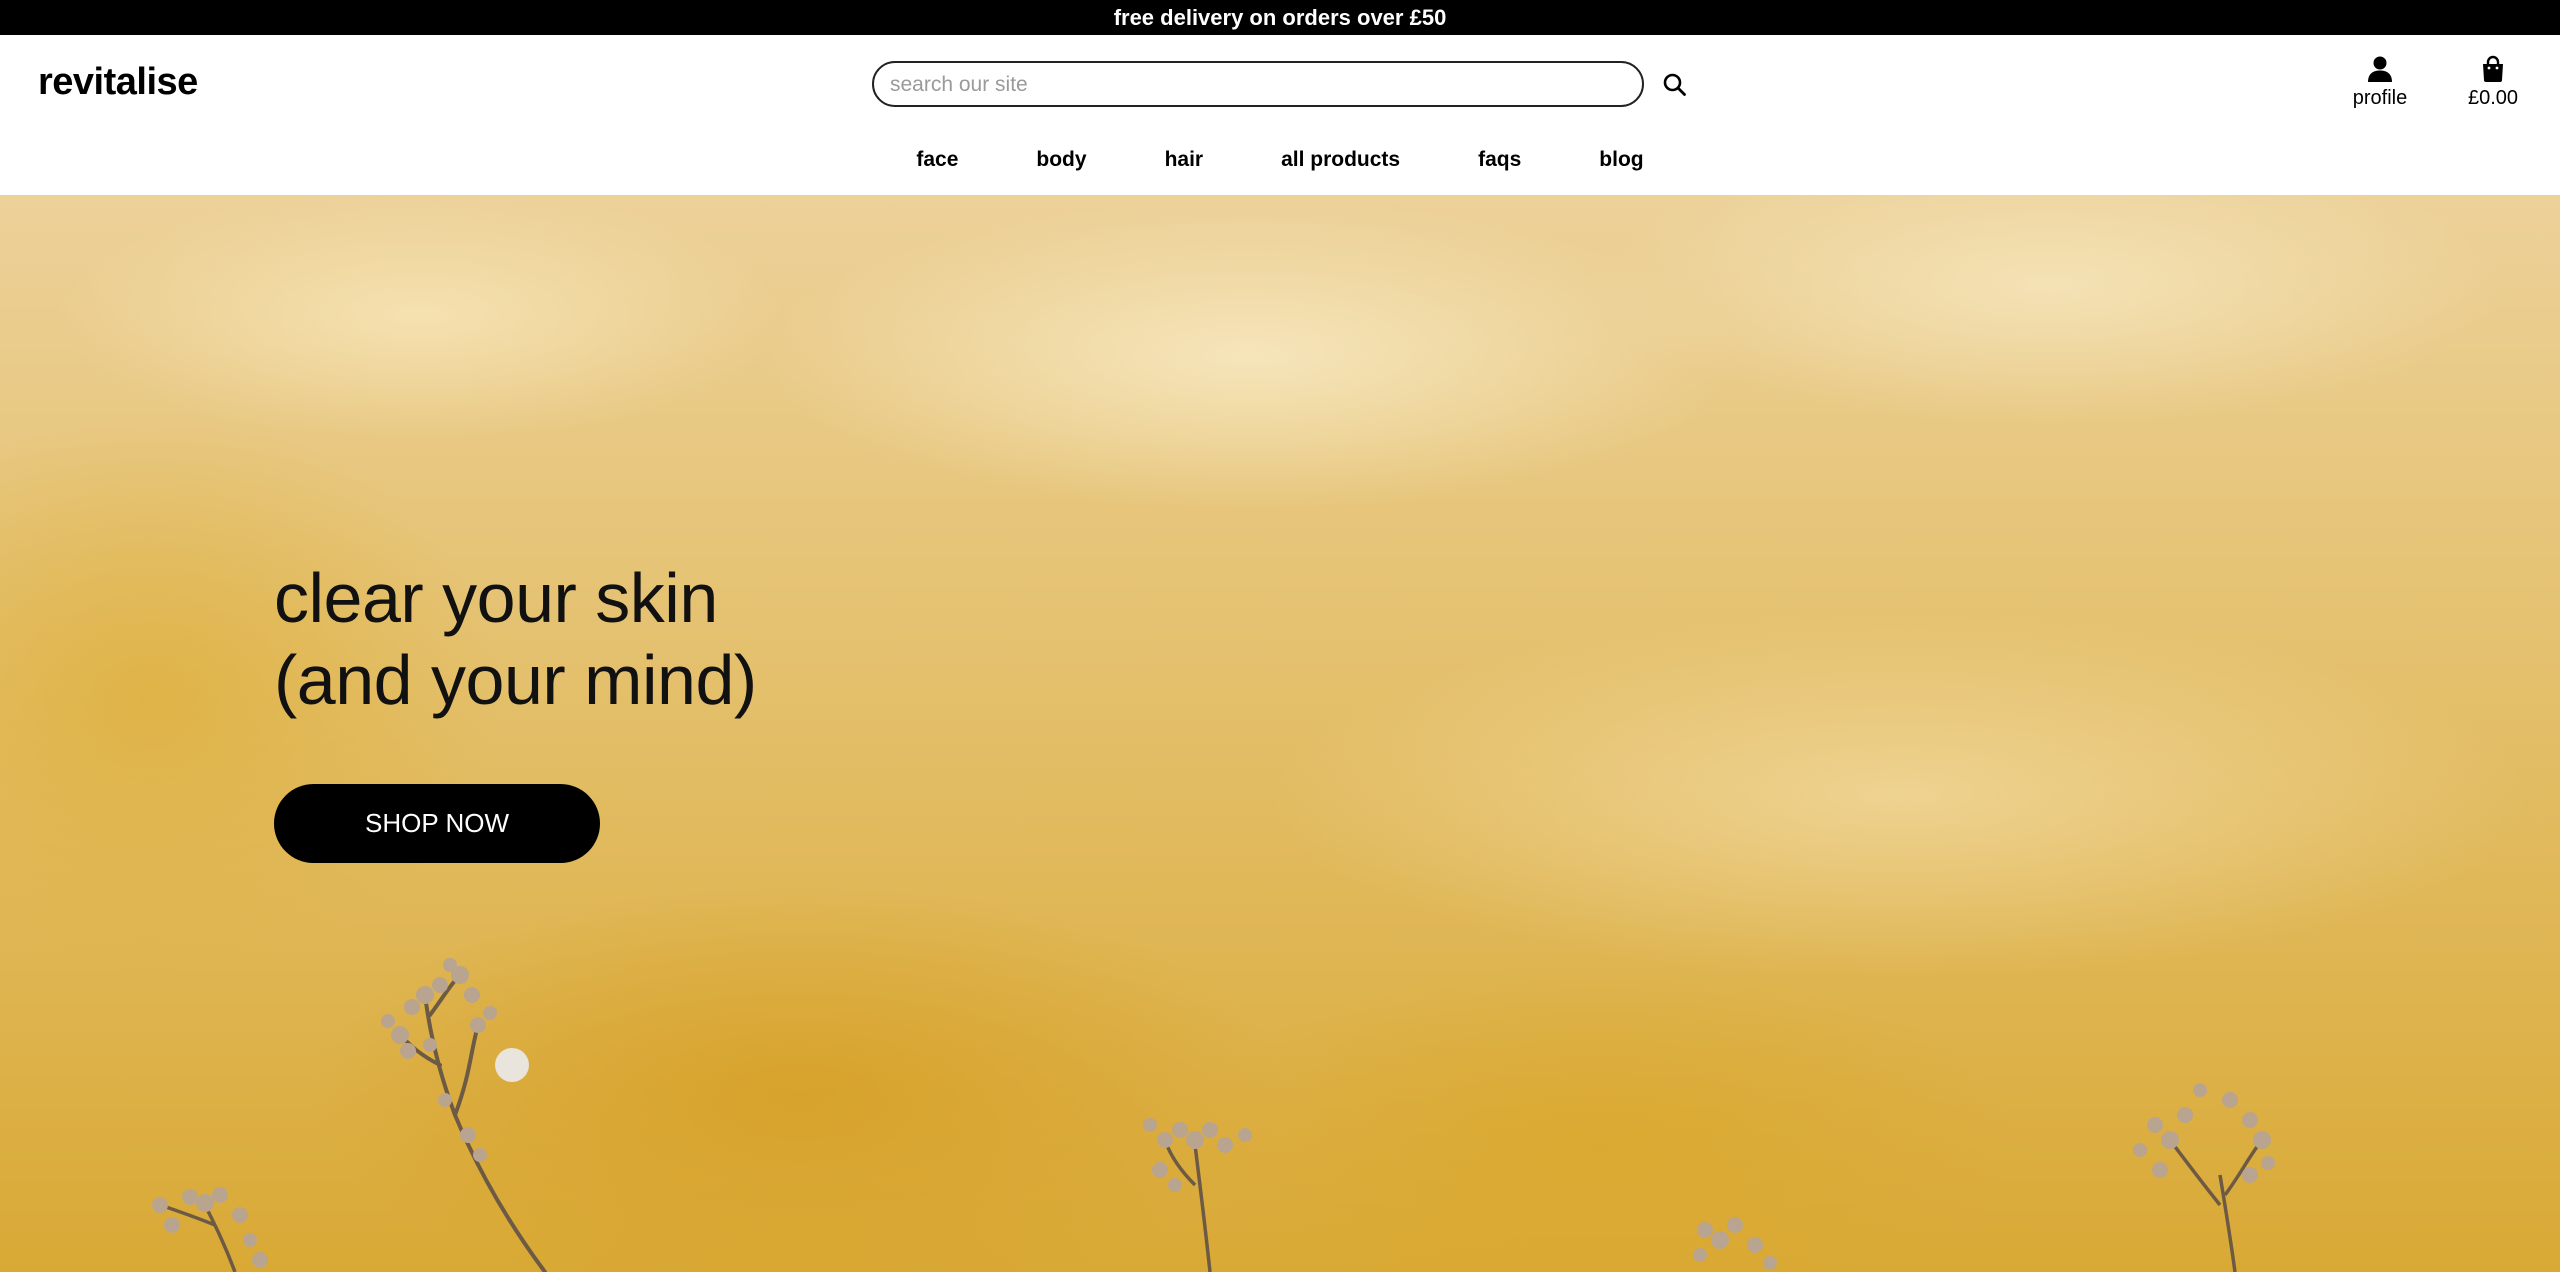  I want to click on nav-item-body: body, so click(1061, 160).